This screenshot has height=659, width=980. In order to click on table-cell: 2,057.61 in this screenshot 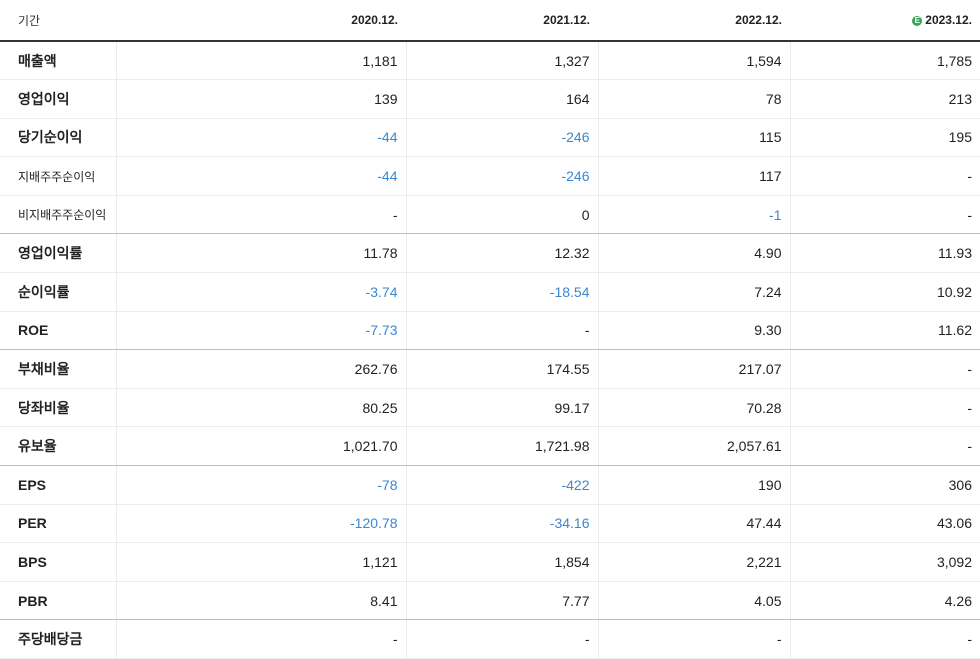, I will do `click(693, 446)`.